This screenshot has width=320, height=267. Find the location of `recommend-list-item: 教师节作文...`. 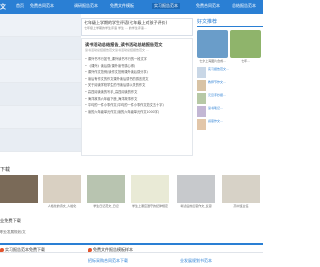

recommend-list-item: 教师节作文... is located at coordinates (230, 86).